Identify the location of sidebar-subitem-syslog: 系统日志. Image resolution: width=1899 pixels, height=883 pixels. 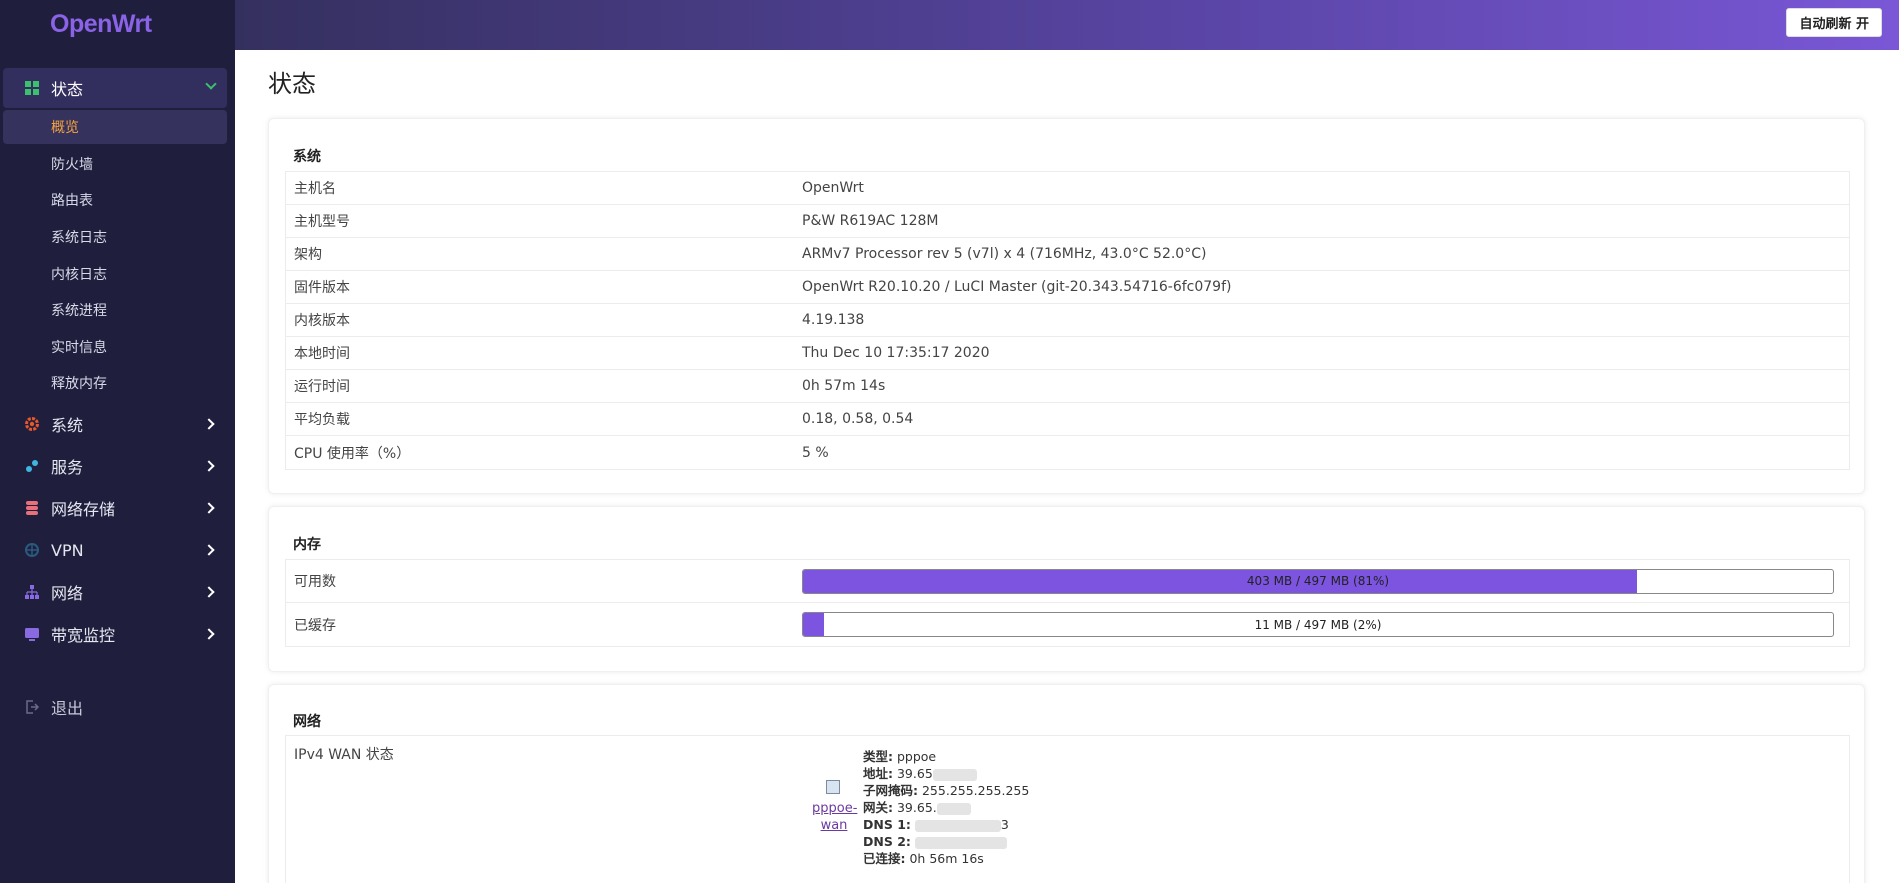
(115, 237).